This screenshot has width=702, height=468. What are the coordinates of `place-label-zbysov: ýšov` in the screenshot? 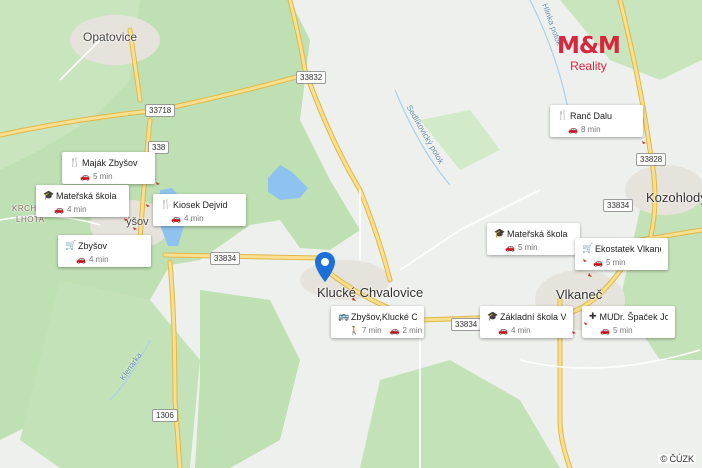 It's located at (137, 222).